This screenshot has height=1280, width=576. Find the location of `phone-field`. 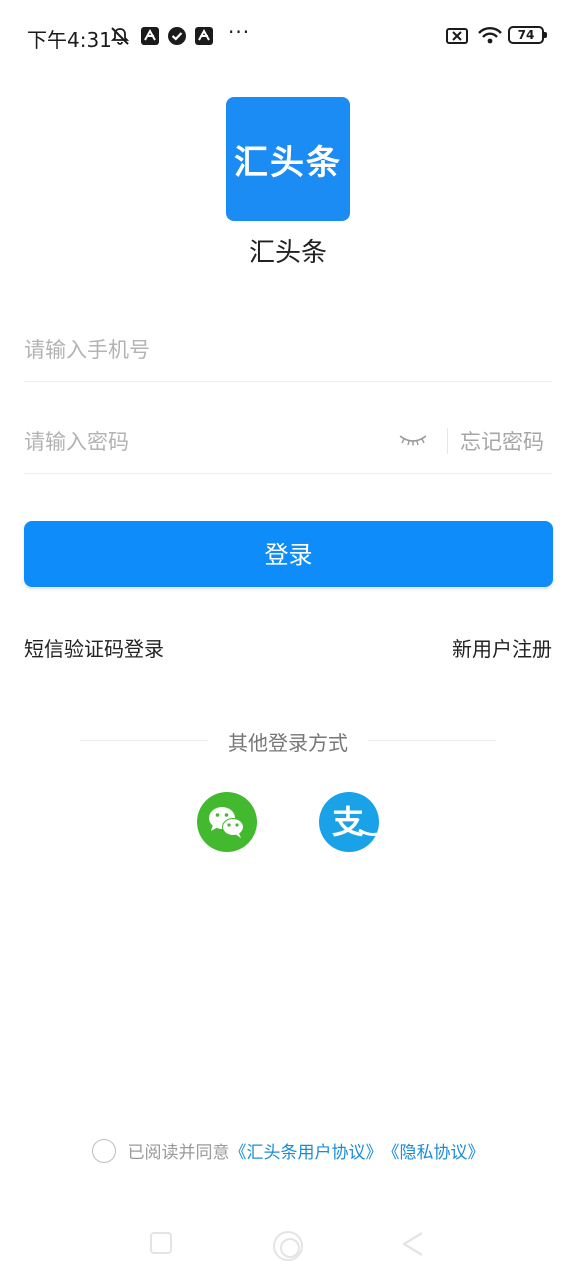

phone-field is located at coordinates (288, 350).